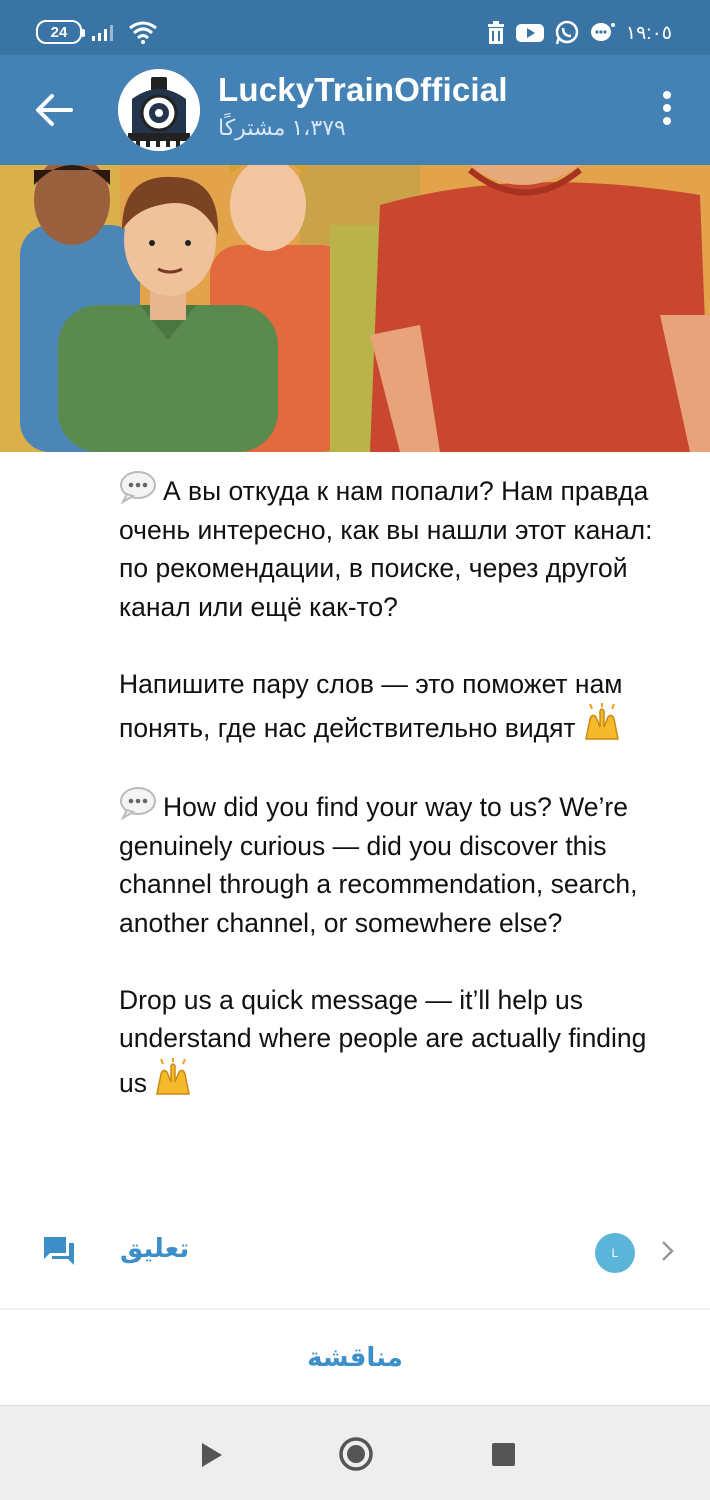 Image resolution: width=710 pixels, height=1500 pixels. I want to click on subscriber-count: ١،٣٧٩ مشترکًا, so click(282, 127).